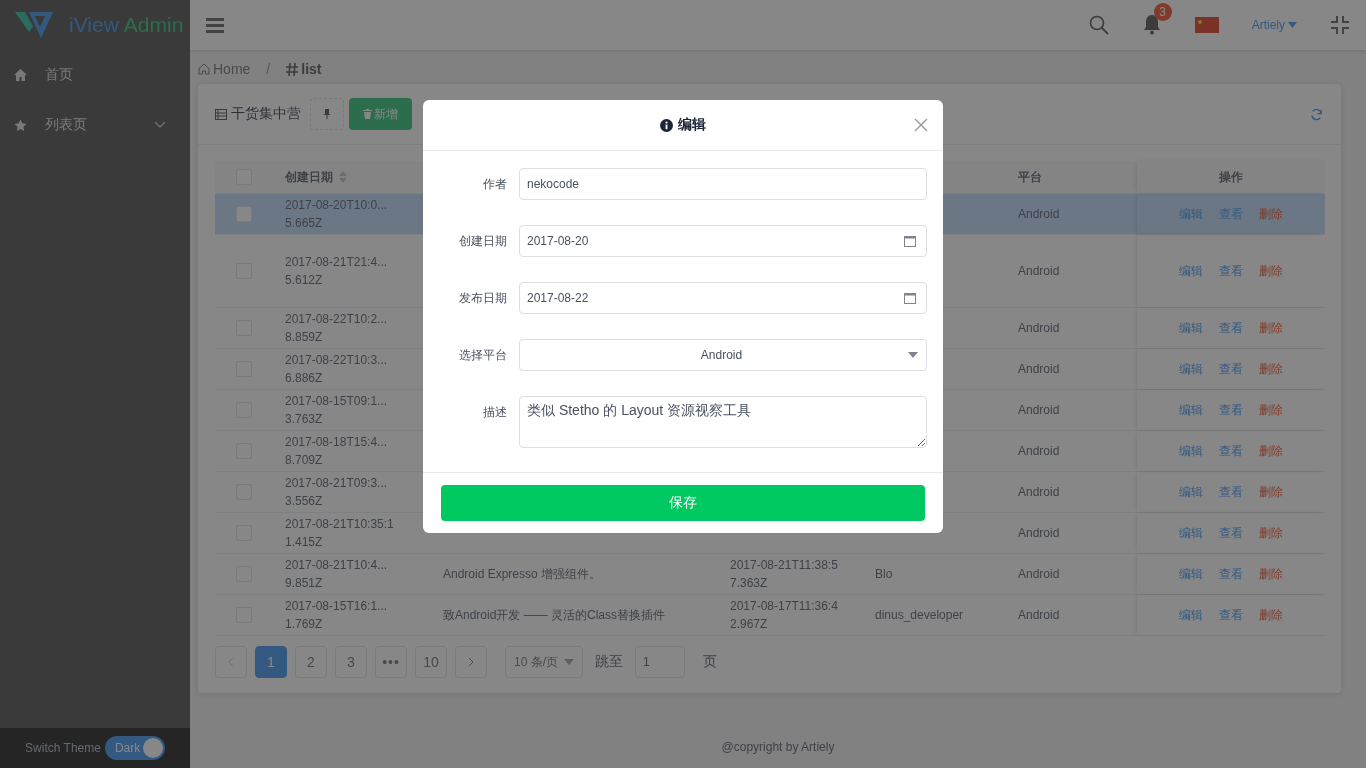 Image resolution: width=1366 pixels, height=768 pixels. What do you see at coordinates (309, 177) in the screenshot?
I see `column-header: 创建日期` at bounding box center [309, 177].